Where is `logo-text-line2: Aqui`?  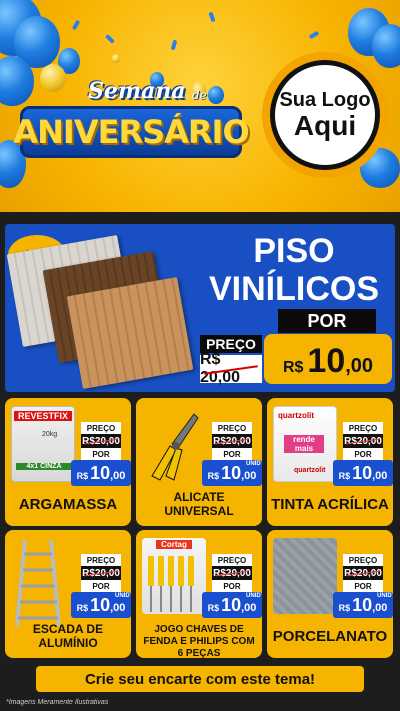 logo-text-line2: Aqui is located at coordinates (325, 125).